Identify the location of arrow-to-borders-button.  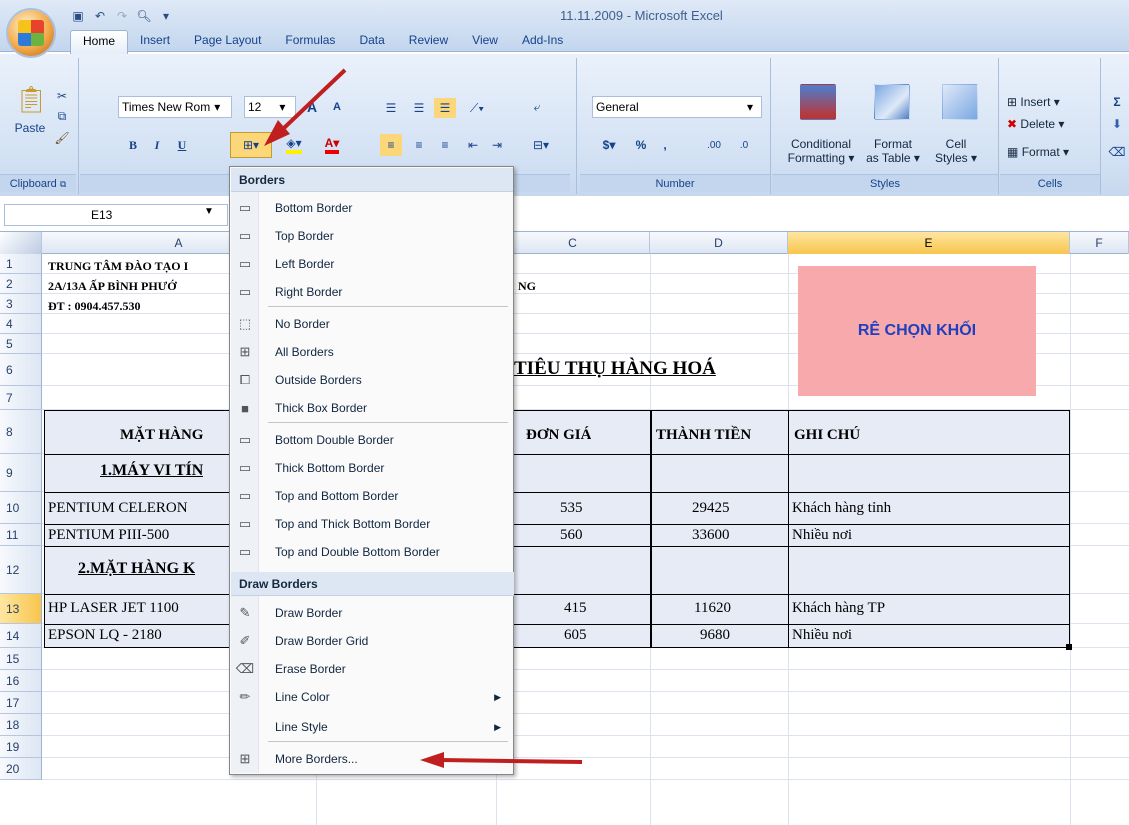
(314, 99).